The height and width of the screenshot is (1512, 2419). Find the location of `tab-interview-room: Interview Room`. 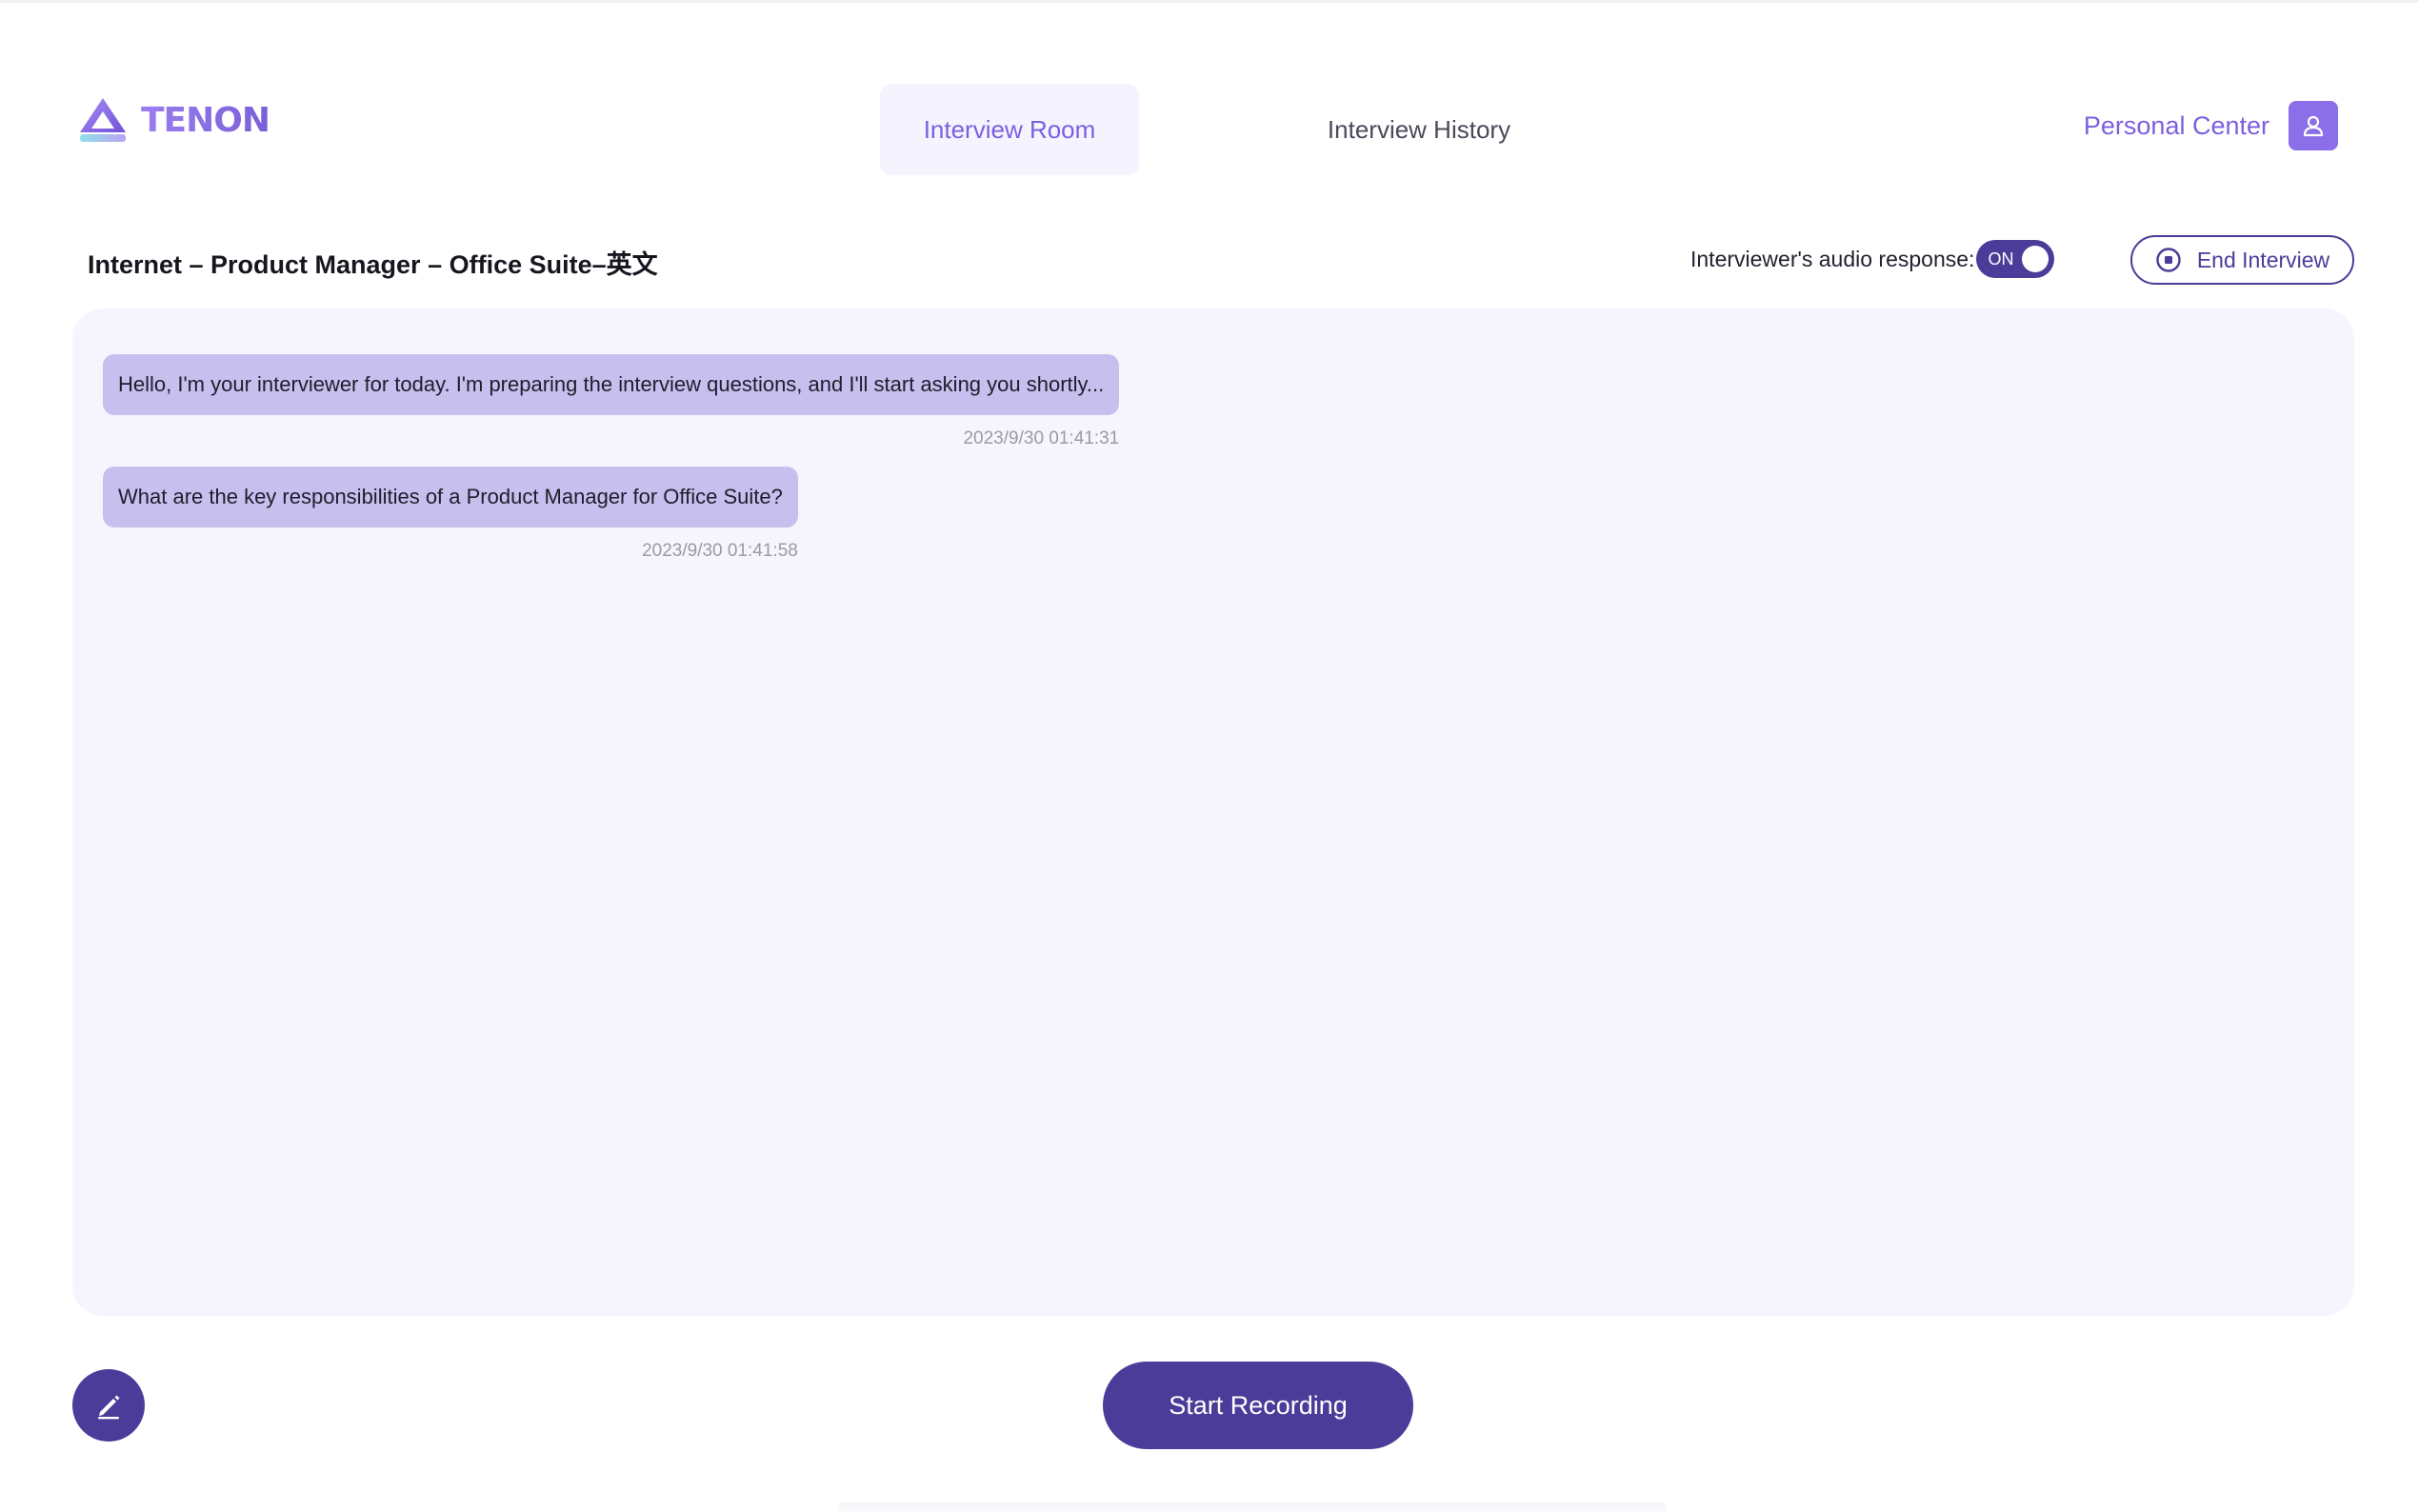

tab-interview-room: Interview Room is located at coordinates (1009, 129).